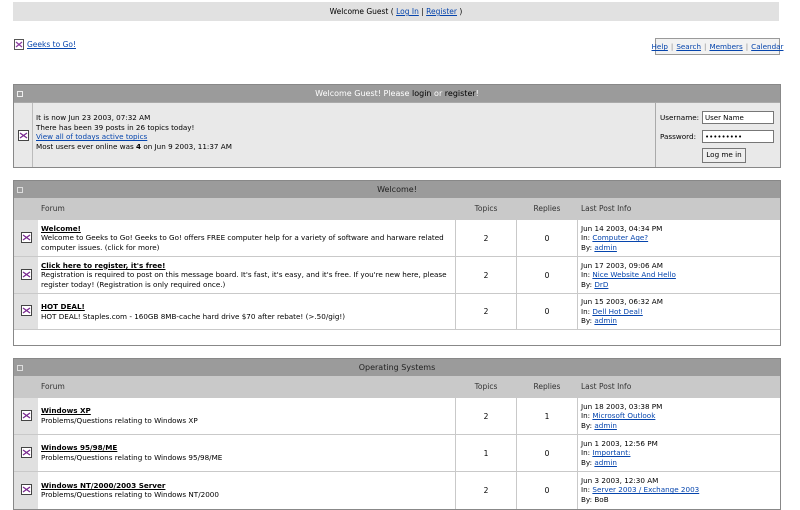 This screenshot has width=800, height=510. I want to click on welcome-head-or: or, so click(438, 93).